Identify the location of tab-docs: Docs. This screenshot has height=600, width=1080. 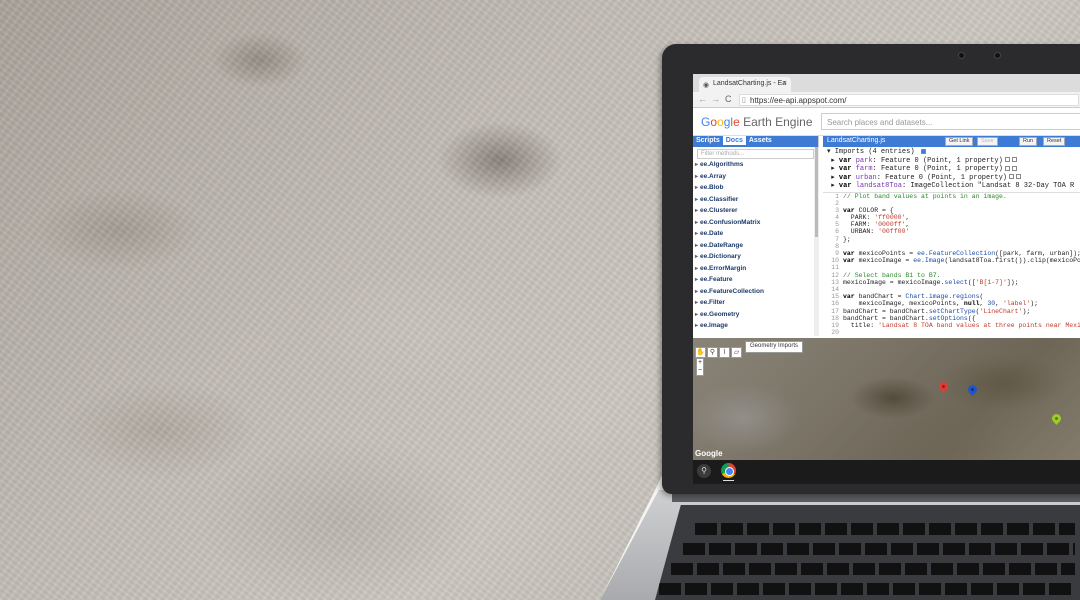
(734, 140).